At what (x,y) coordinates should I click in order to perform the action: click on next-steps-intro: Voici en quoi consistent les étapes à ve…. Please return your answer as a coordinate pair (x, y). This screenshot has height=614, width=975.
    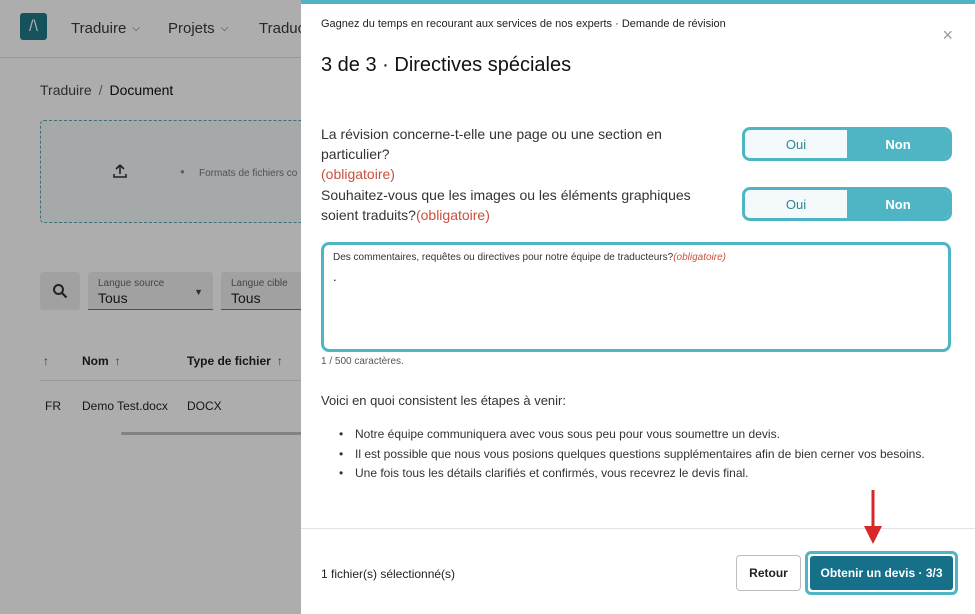
    Looking at the image, I should click on (443, 400).